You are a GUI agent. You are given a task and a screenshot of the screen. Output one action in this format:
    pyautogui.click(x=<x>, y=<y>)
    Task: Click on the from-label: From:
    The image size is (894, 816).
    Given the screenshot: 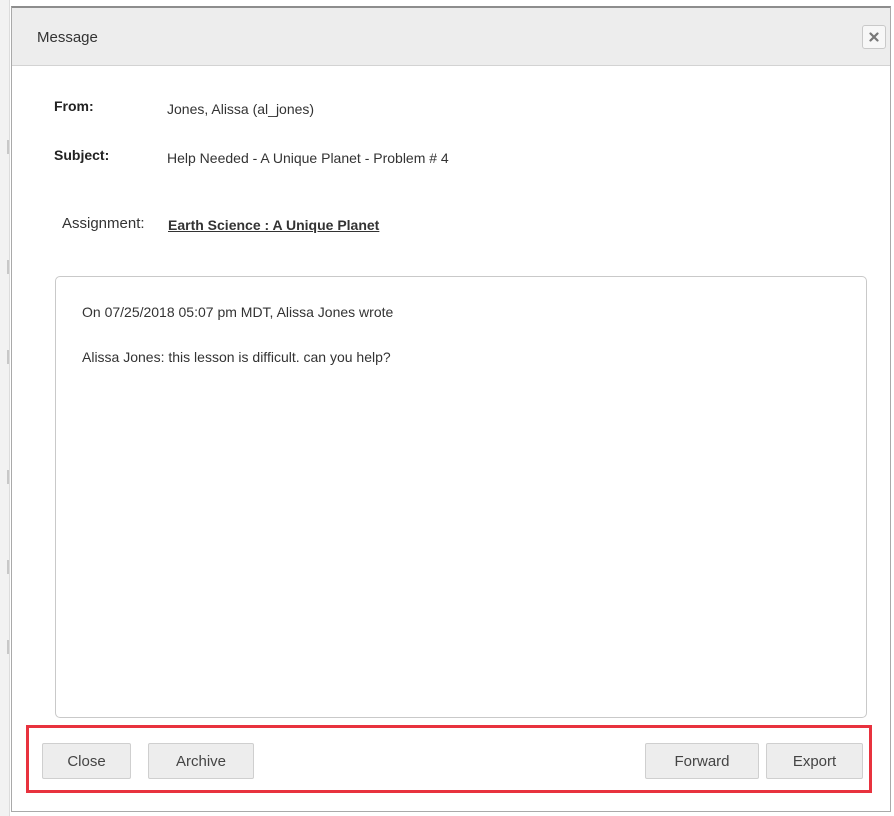 What is the action you would take?
    pyautogui.click(x=74, y=106)
    